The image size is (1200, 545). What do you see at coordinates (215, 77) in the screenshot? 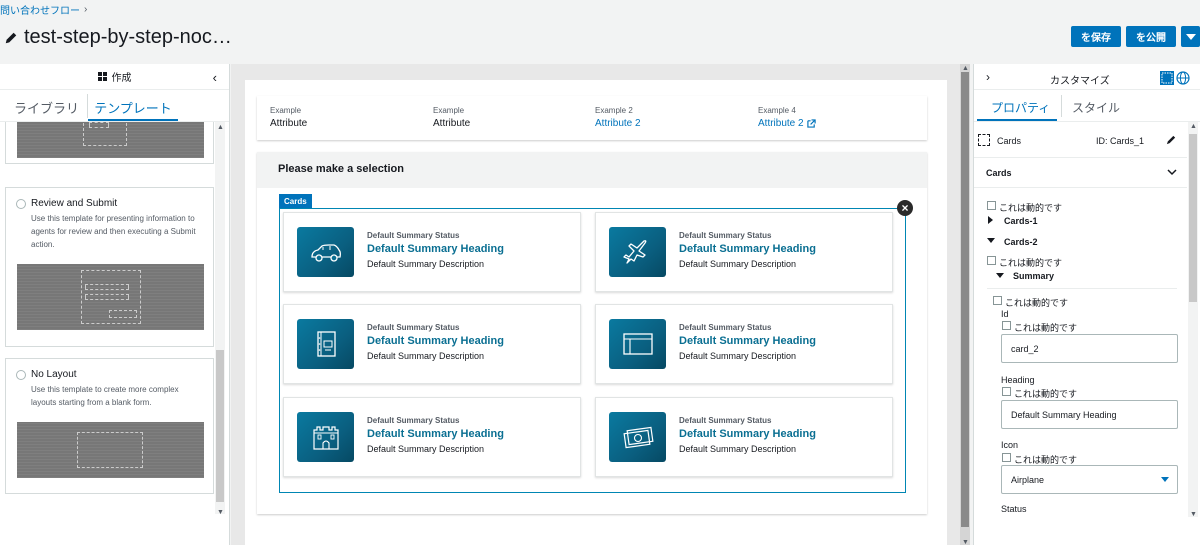
I see `collapse-left-icon: ‹` at bounding box center [215, 77].